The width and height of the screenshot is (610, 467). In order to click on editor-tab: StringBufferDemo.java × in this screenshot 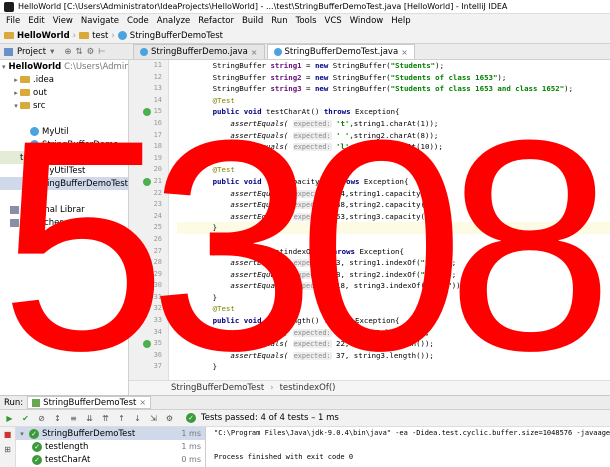, I will do `click(199, 51)`.